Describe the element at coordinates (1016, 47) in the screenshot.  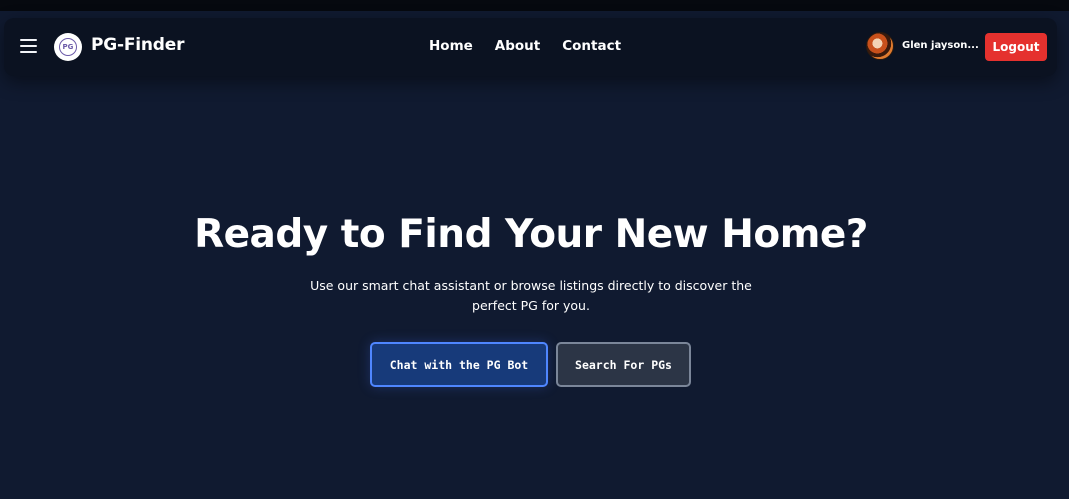
I see `logout-button: Logout` at that location.